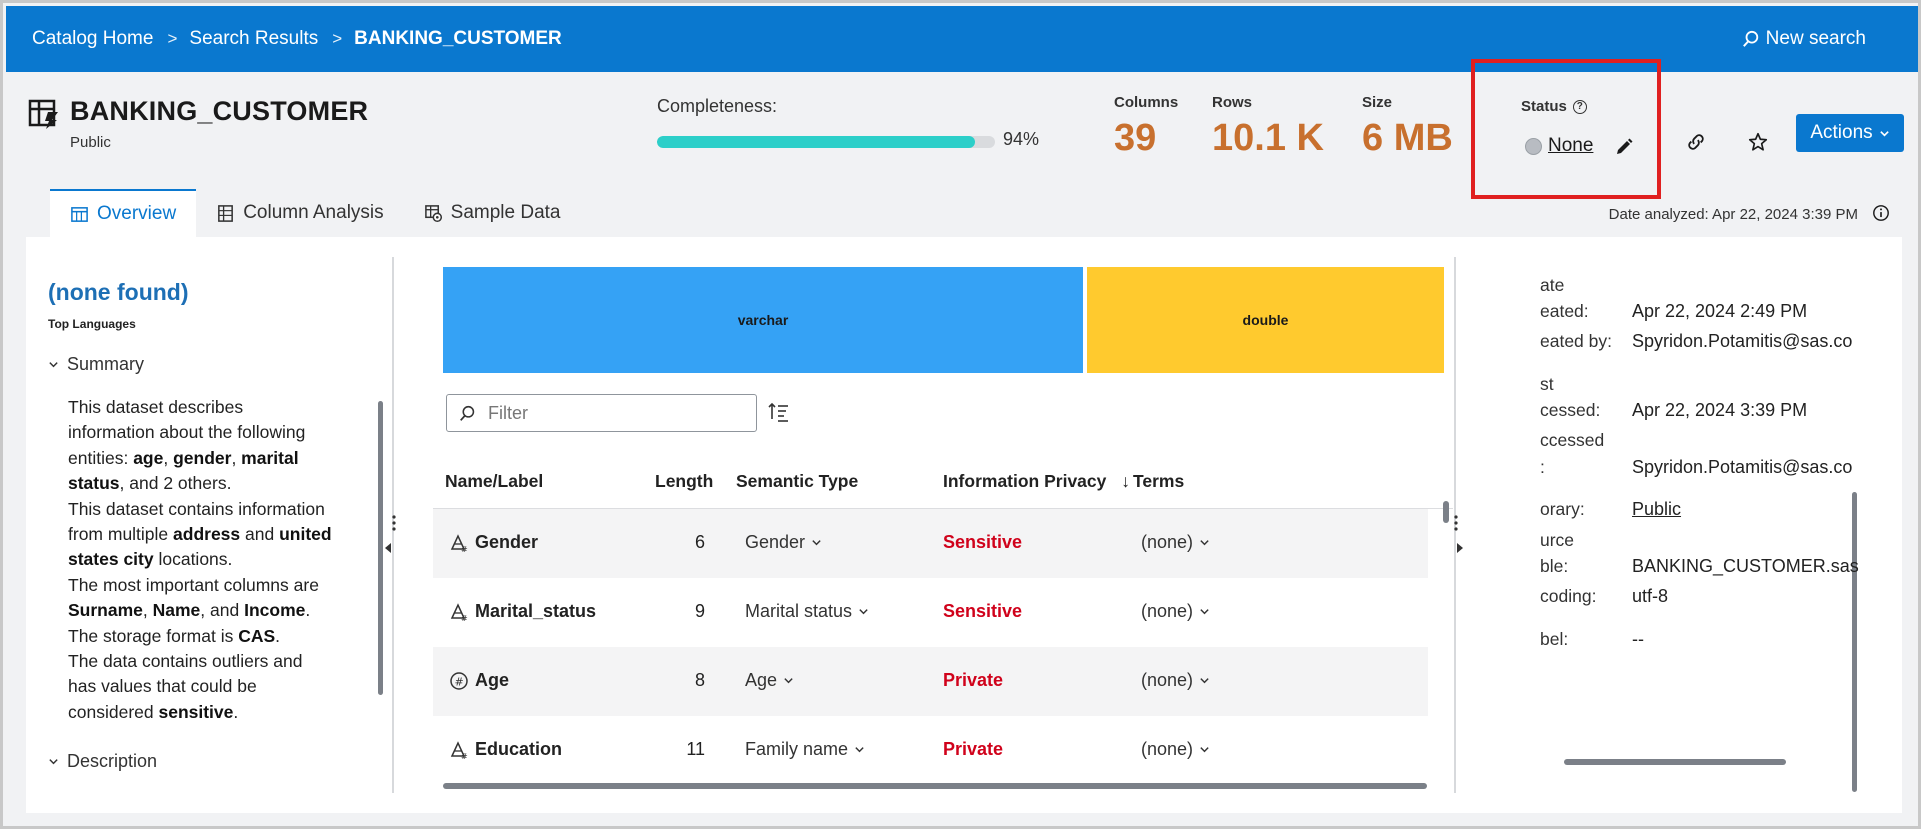 The height and width of the screenshot is (829, 1921). I want to click on summary-bold-term: united, so click(305, 534).